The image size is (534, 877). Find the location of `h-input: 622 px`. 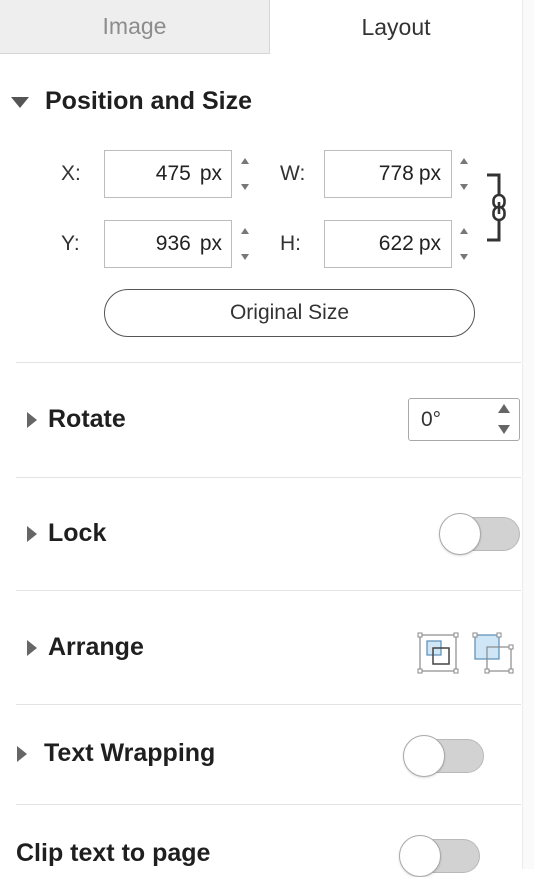

h-input: 622 px is located at coordinates (388, 244).